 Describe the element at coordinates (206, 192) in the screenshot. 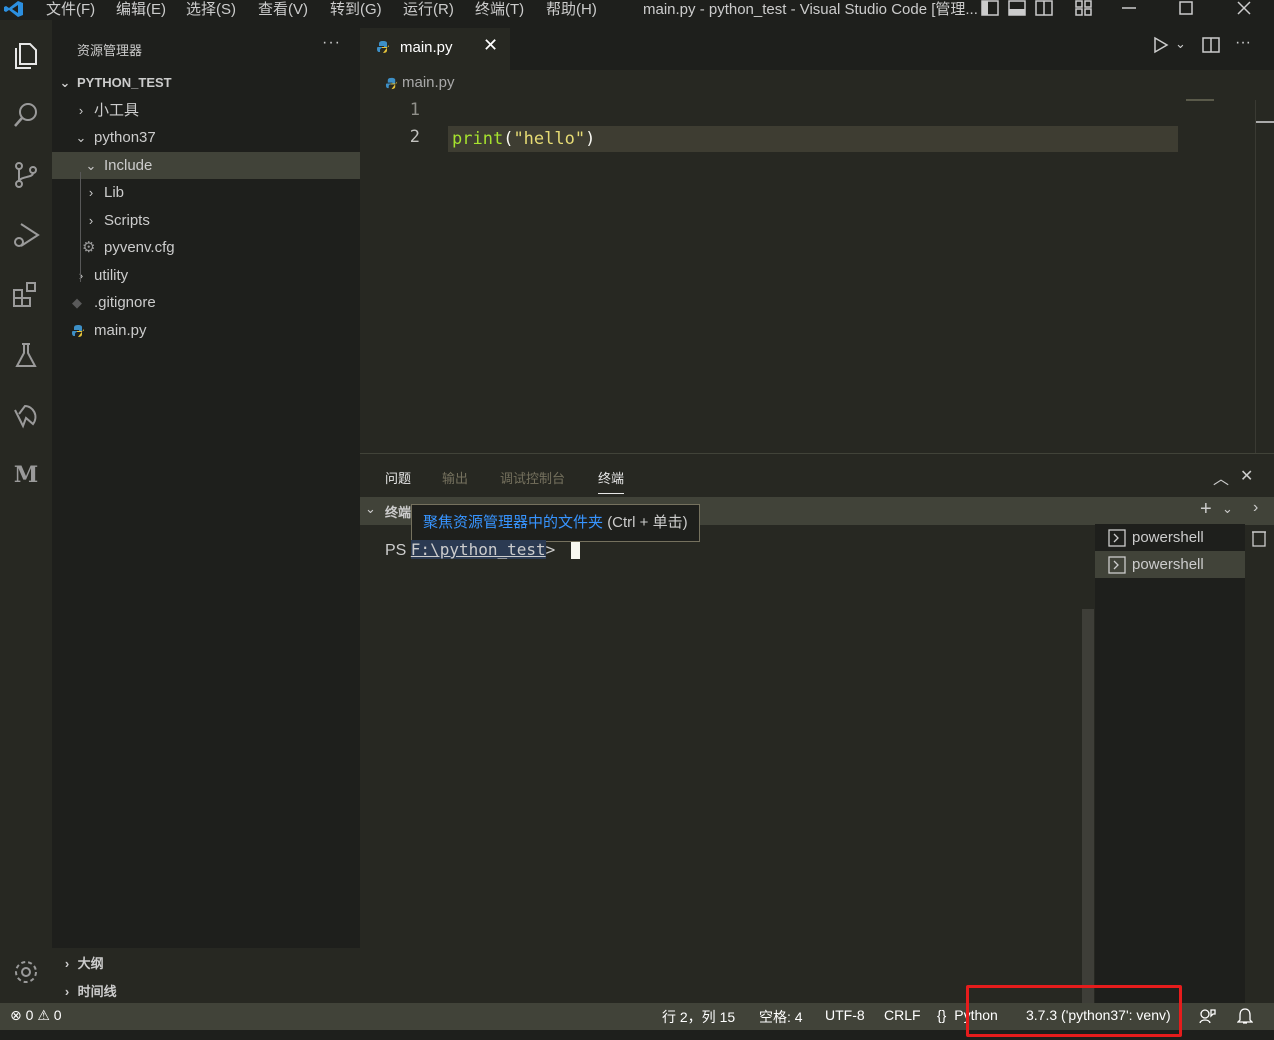

I see `tree-item-folder: › Lib` at that location.